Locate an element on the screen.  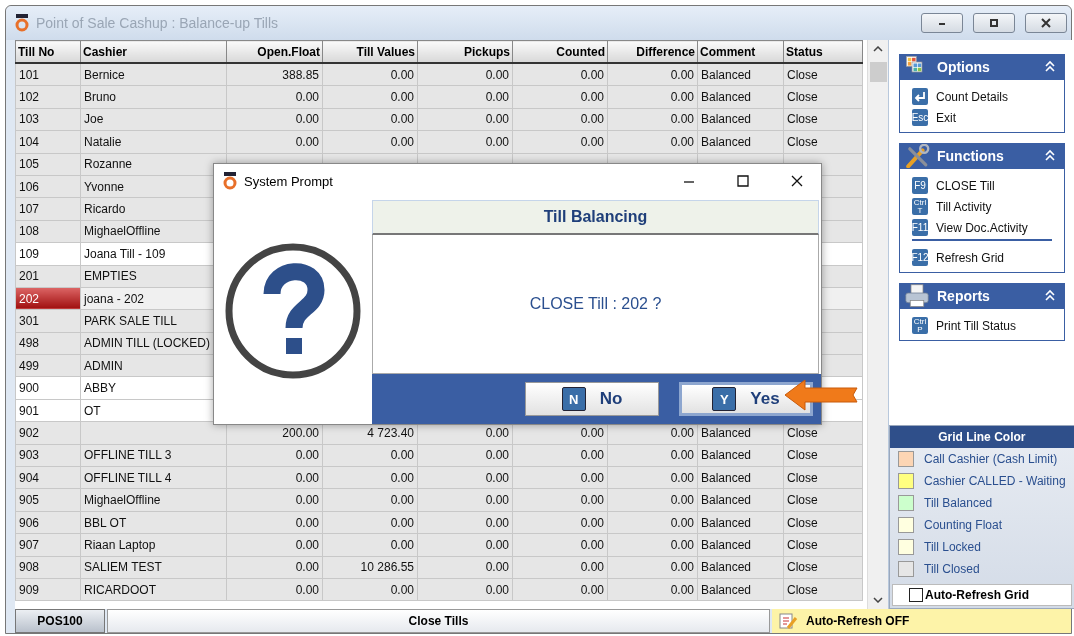
window-title: Point of Sale Cashup : Balance-up Tills is located at coordinates (158, 23).